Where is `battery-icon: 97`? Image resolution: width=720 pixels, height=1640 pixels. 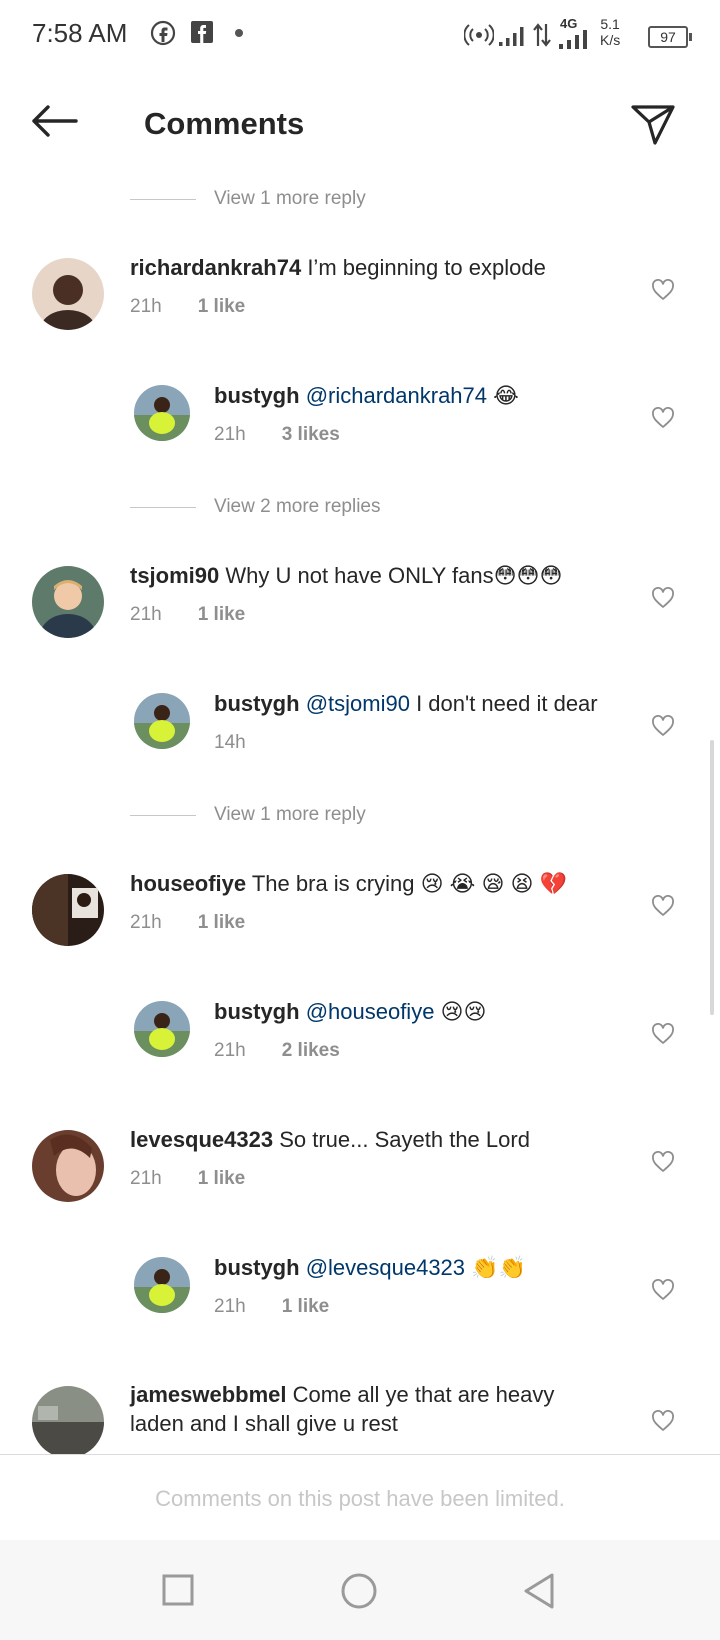
battery-icon: 97 is located at coordinates (670, 37).